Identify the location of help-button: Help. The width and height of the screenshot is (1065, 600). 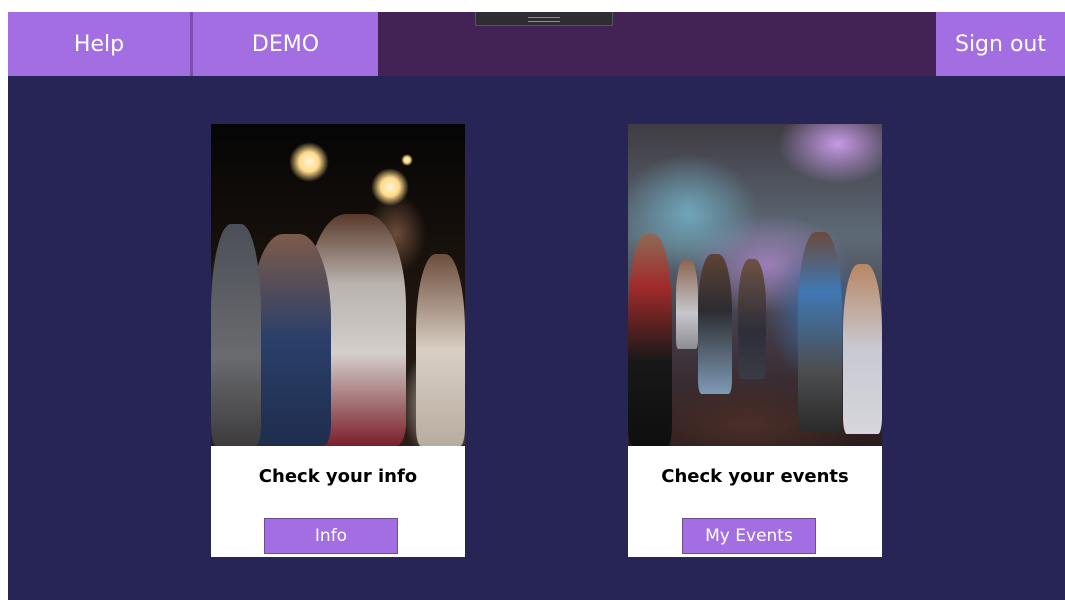
(99, 44).